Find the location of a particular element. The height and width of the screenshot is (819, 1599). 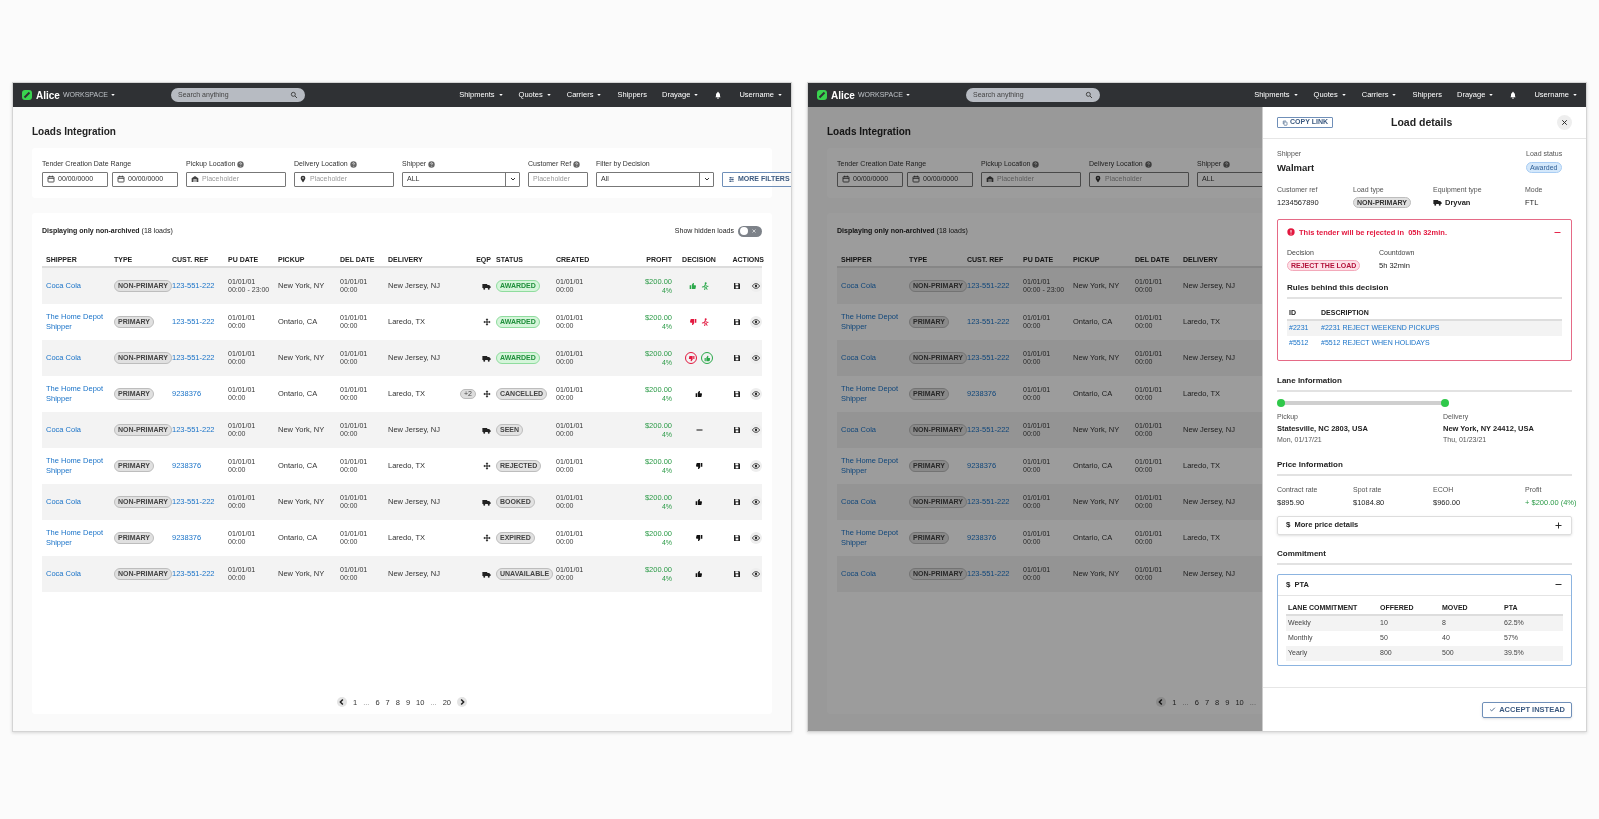

shipper-name: Walmart is located at coordinates (1296, 167).